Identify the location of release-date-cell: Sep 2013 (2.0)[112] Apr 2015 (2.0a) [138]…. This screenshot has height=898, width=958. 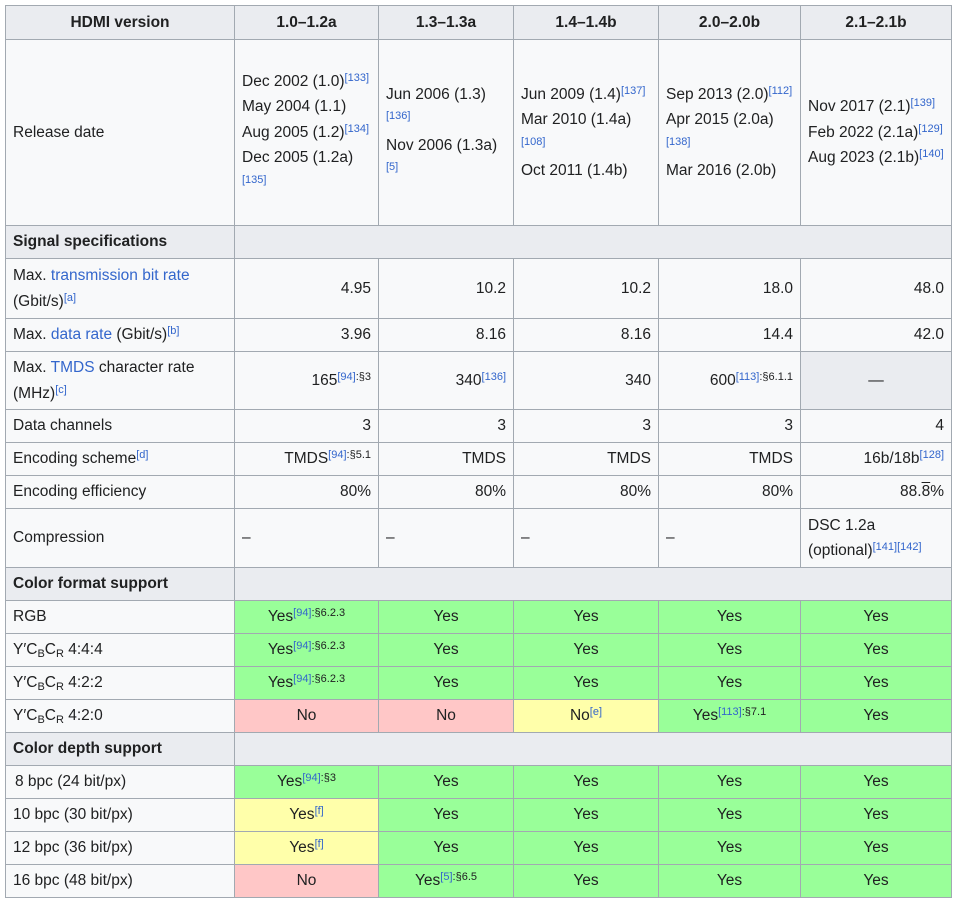
(729, 132).